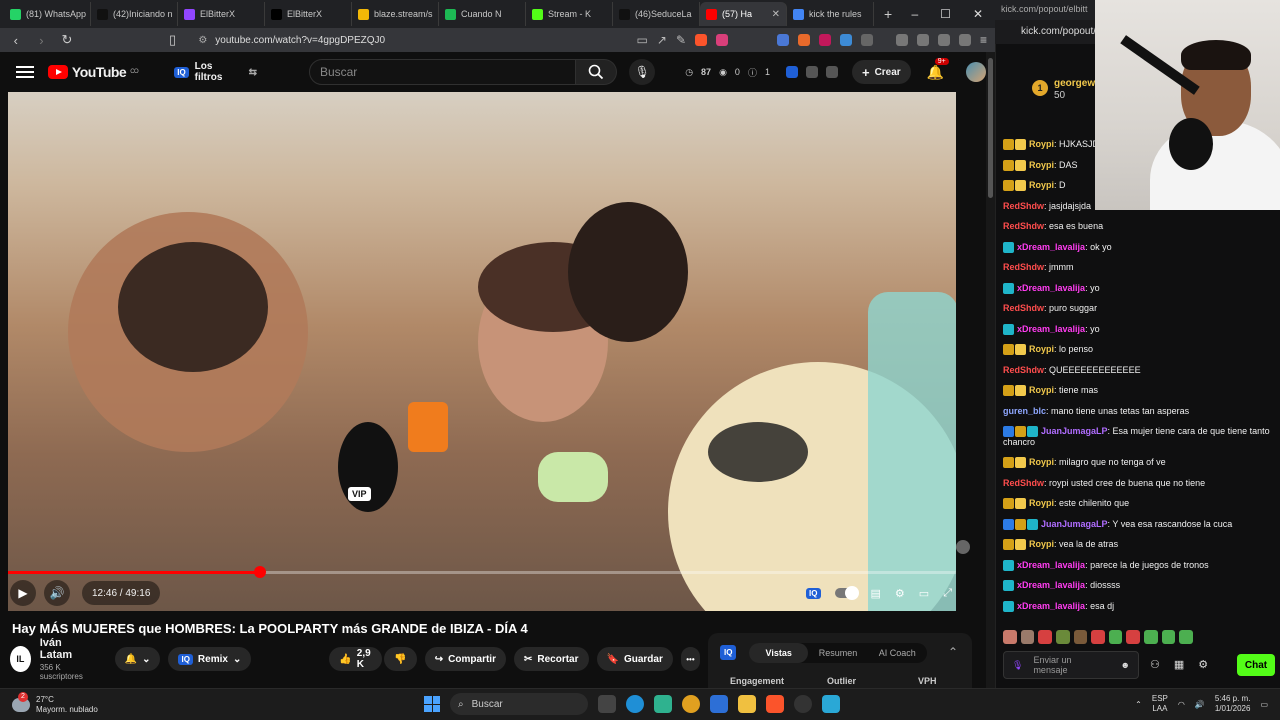 This screenshot has width=1280, height=720. What do you see at coordinates (963, 547) in the screenshot?
I see `stats-overlay-icon` at bounding box center [963, 547].